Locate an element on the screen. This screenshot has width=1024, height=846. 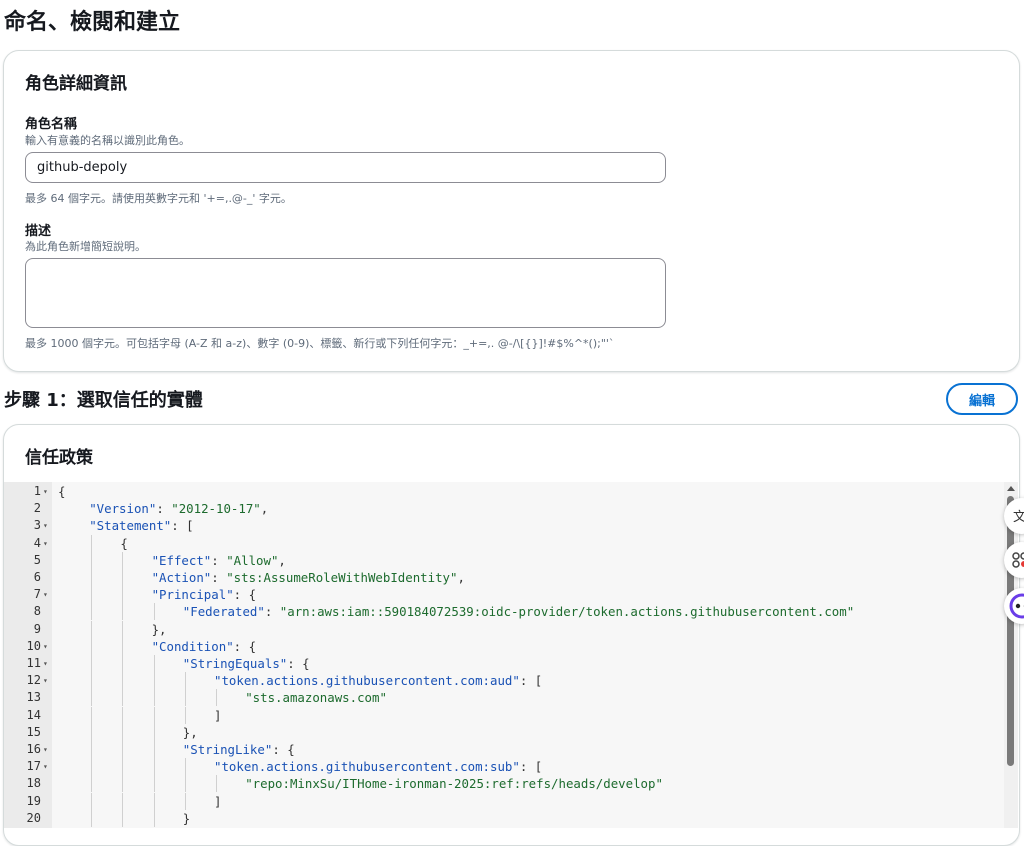
json-punctuation: : [ is located at coordinates (531, 766).